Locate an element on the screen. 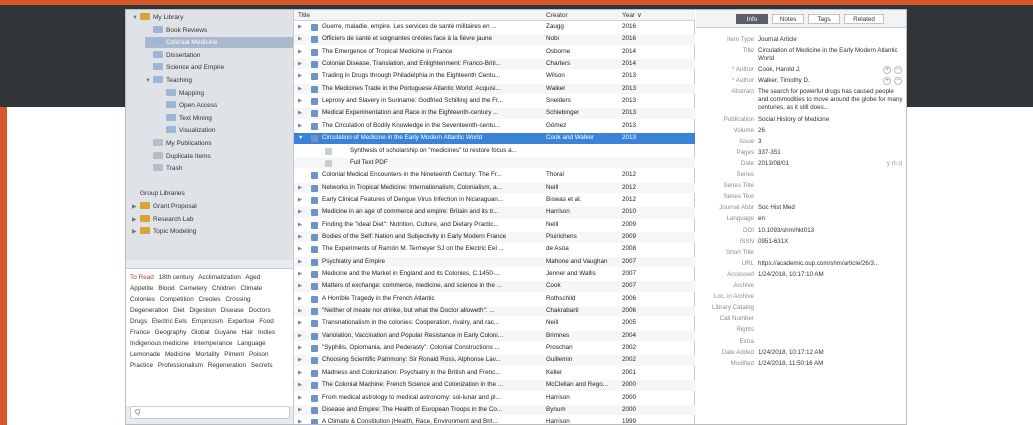 This screenshot has height=425, width=1033. tag-item: Digestion is located at coordinates (202, 310).